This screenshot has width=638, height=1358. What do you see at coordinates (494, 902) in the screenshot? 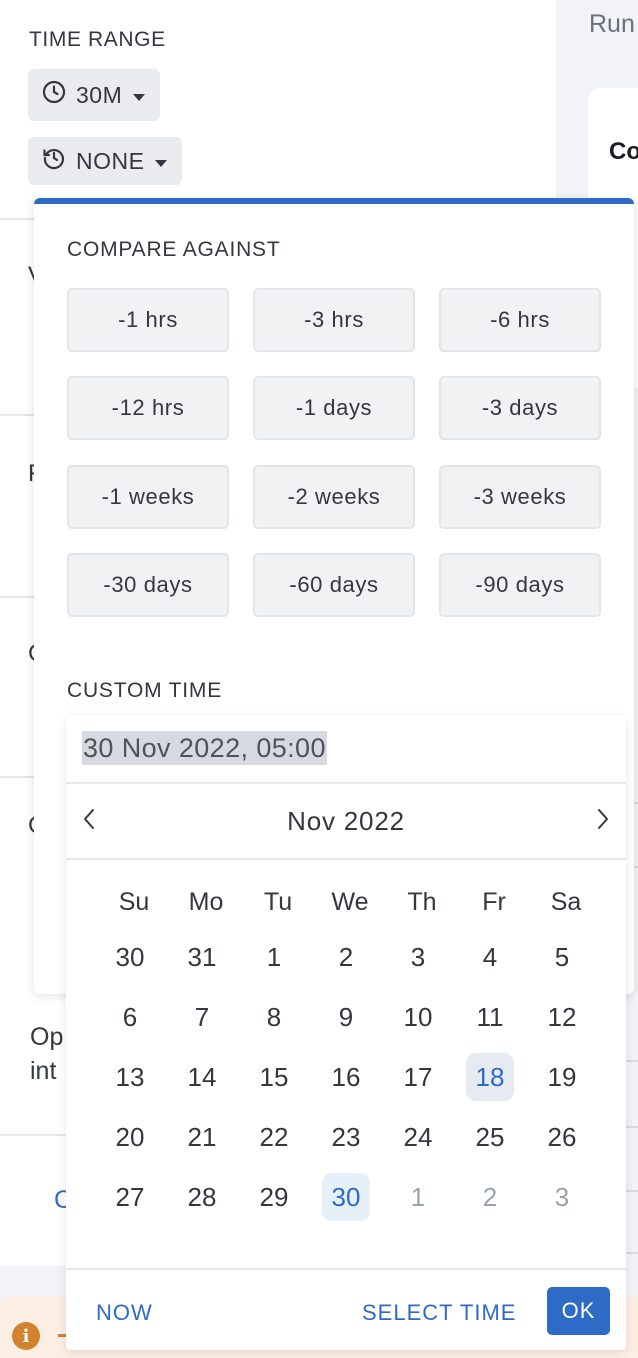
I see `weekday-label: Fr` at bounding box center [494, 902].